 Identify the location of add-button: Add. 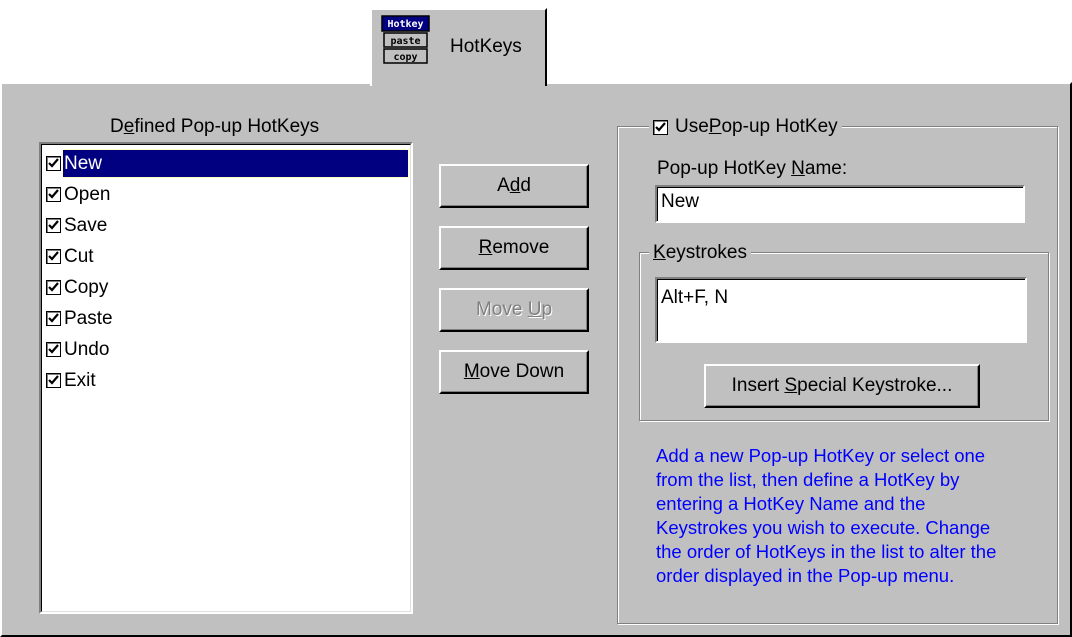
(514, 186).